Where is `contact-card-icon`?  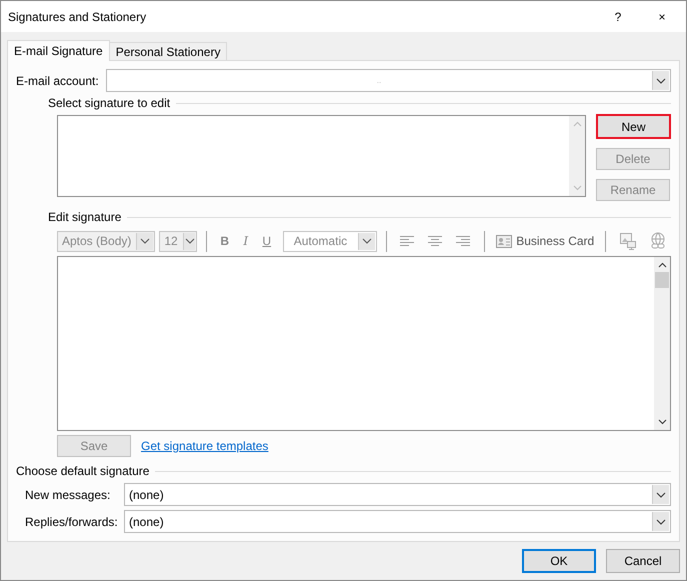
contact-card-icon is located at coordinates (504, 241).